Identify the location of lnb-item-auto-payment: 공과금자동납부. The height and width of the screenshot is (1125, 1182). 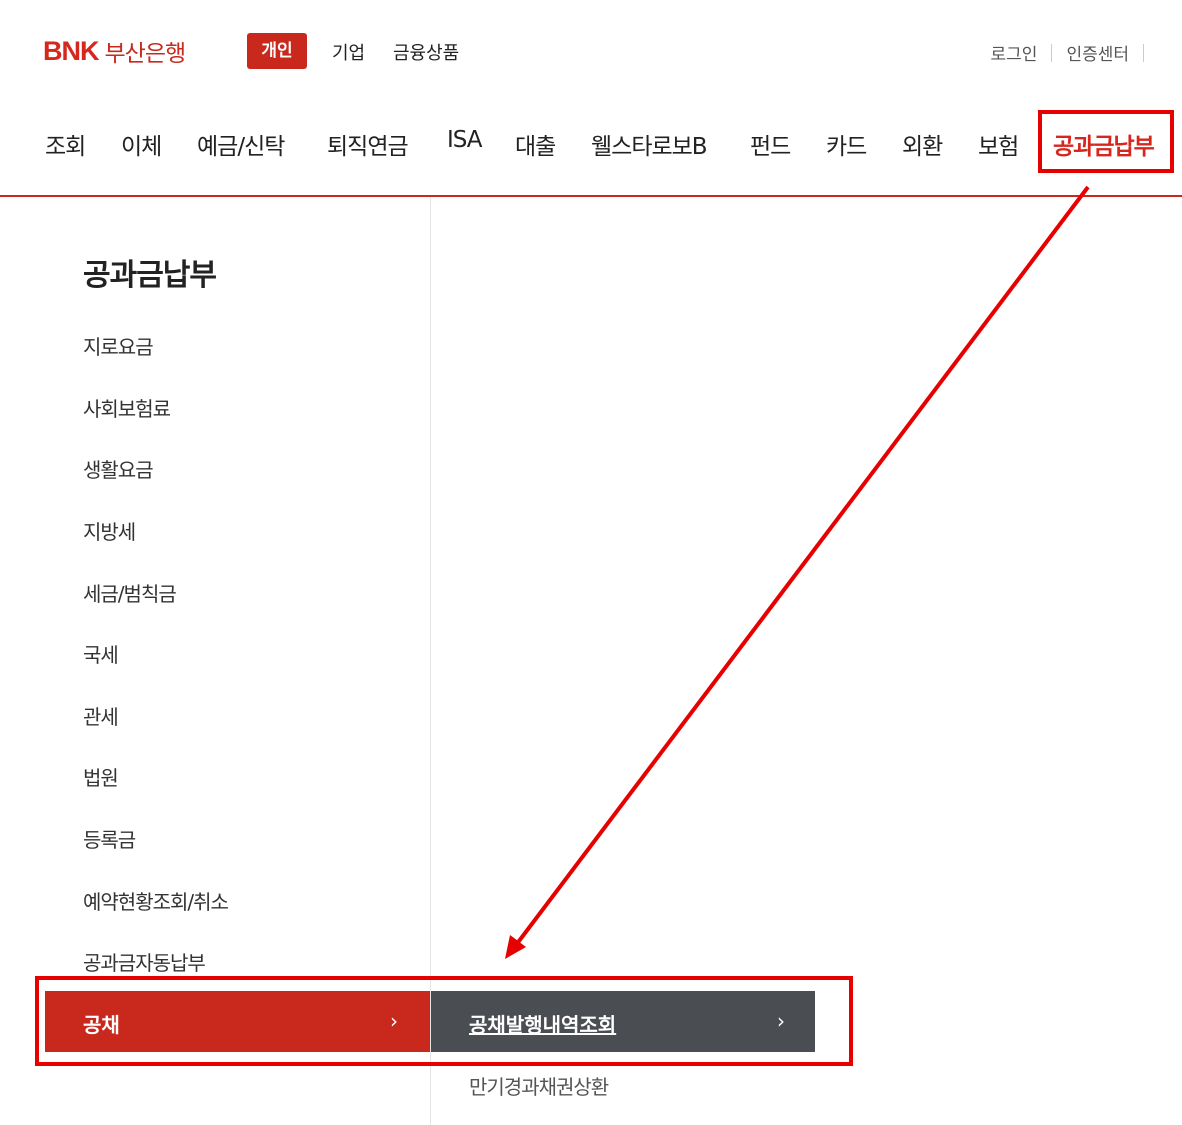
(144, 961).